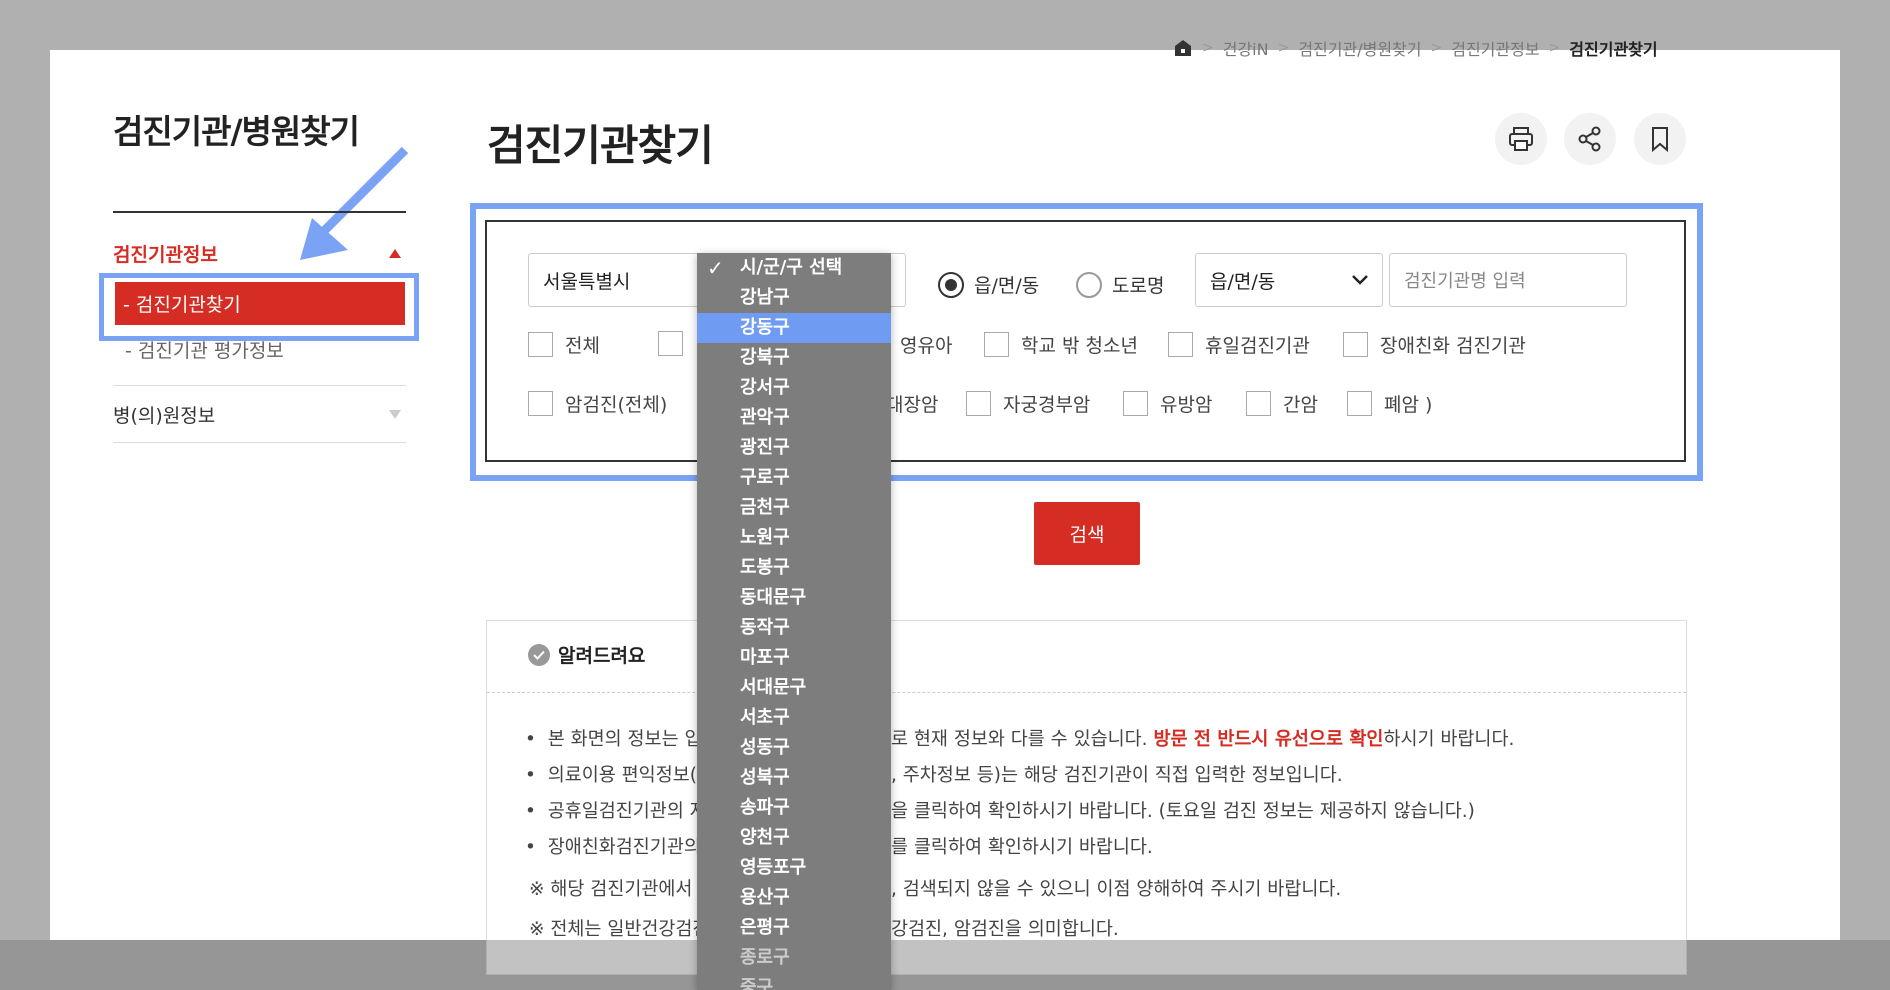 The height and width of the screenshot is (990, 1890). What do you see at coordinates (259, 414) in the screenshot?
I see `sidebar-section-hospital-info: 병(의)원정보` at bounding box center [259, 414].